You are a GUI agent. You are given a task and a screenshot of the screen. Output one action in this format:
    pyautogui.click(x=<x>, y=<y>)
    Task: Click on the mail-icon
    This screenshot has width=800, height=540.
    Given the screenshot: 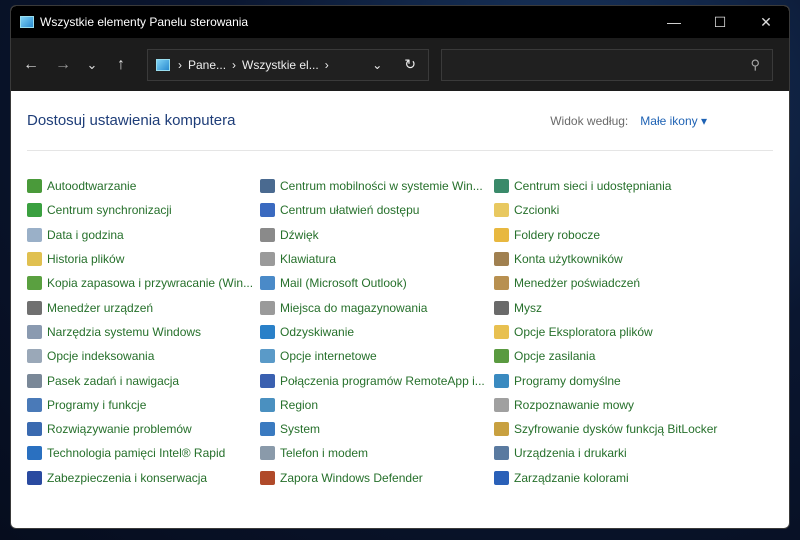 What is the action you would take?
    pyautogui.click(x=267, y=283)
    